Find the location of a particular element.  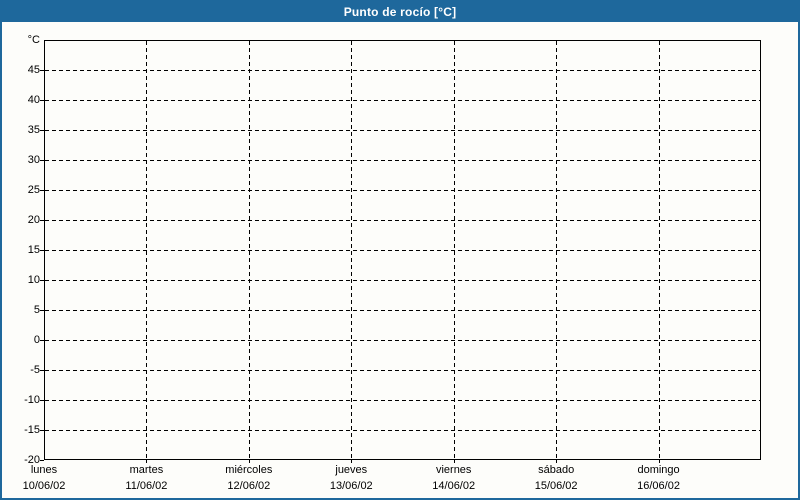

y-axis-tick-label: 40 is located at coordinates (33, 100).